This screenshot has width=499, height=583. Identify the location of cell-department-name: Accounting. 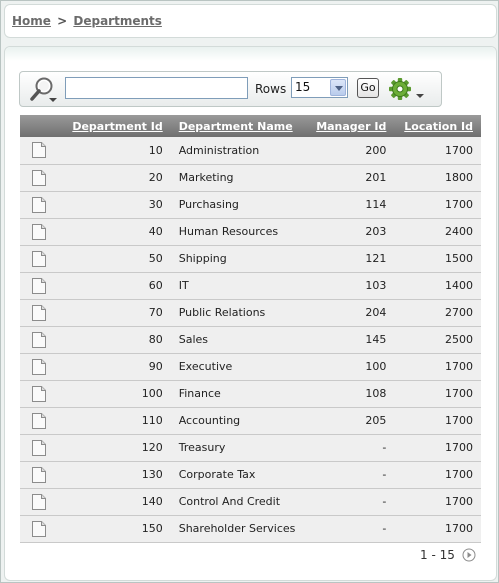
(238, 421).